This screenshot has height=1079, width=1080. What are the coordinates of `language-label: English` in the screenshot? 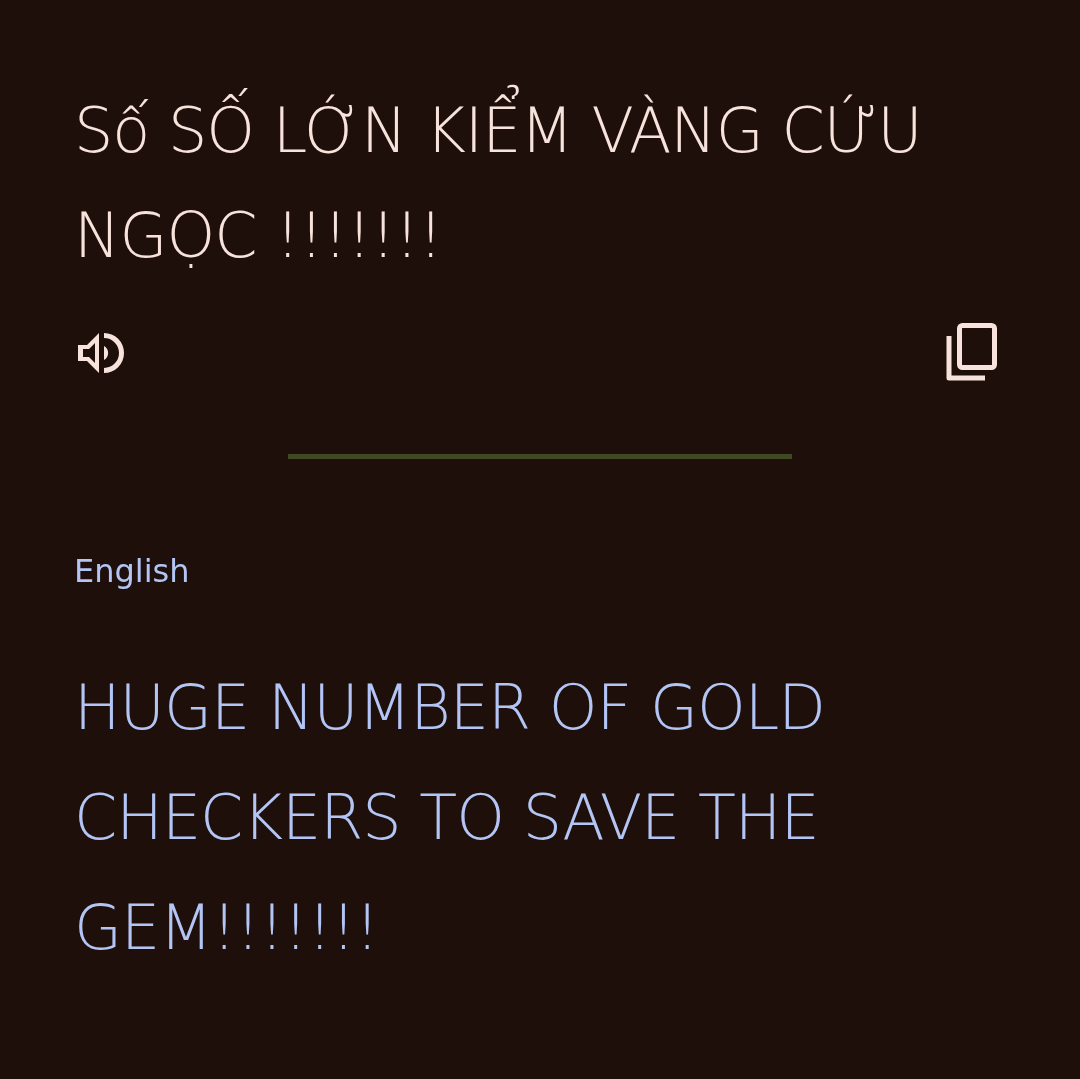 It's located at (132, 571).